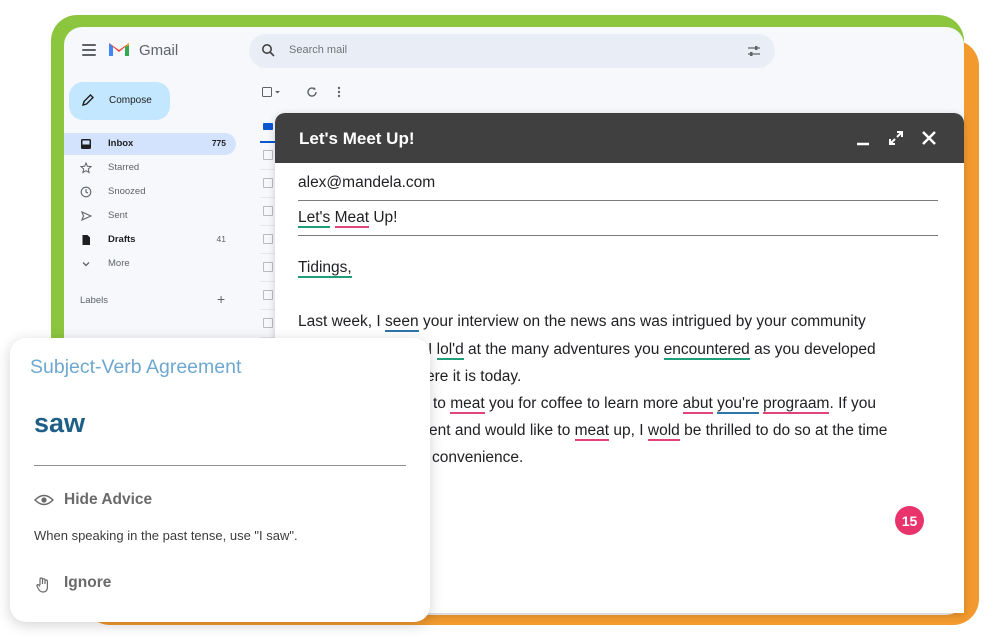  Describe the element at coordinates (122, 239) in the screenshot. I see `nav-label: Drafts` at that location.